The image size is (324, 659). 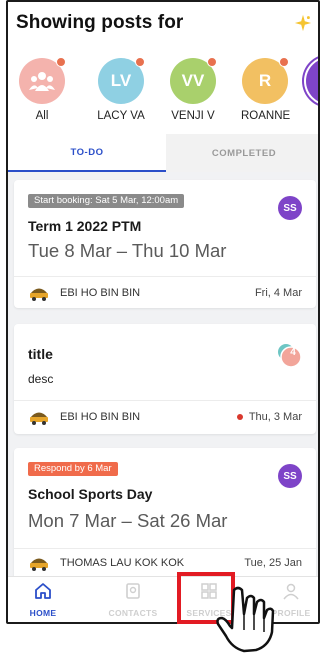 I want to click on avatar-initials: LV, so click(x=121, y=80).